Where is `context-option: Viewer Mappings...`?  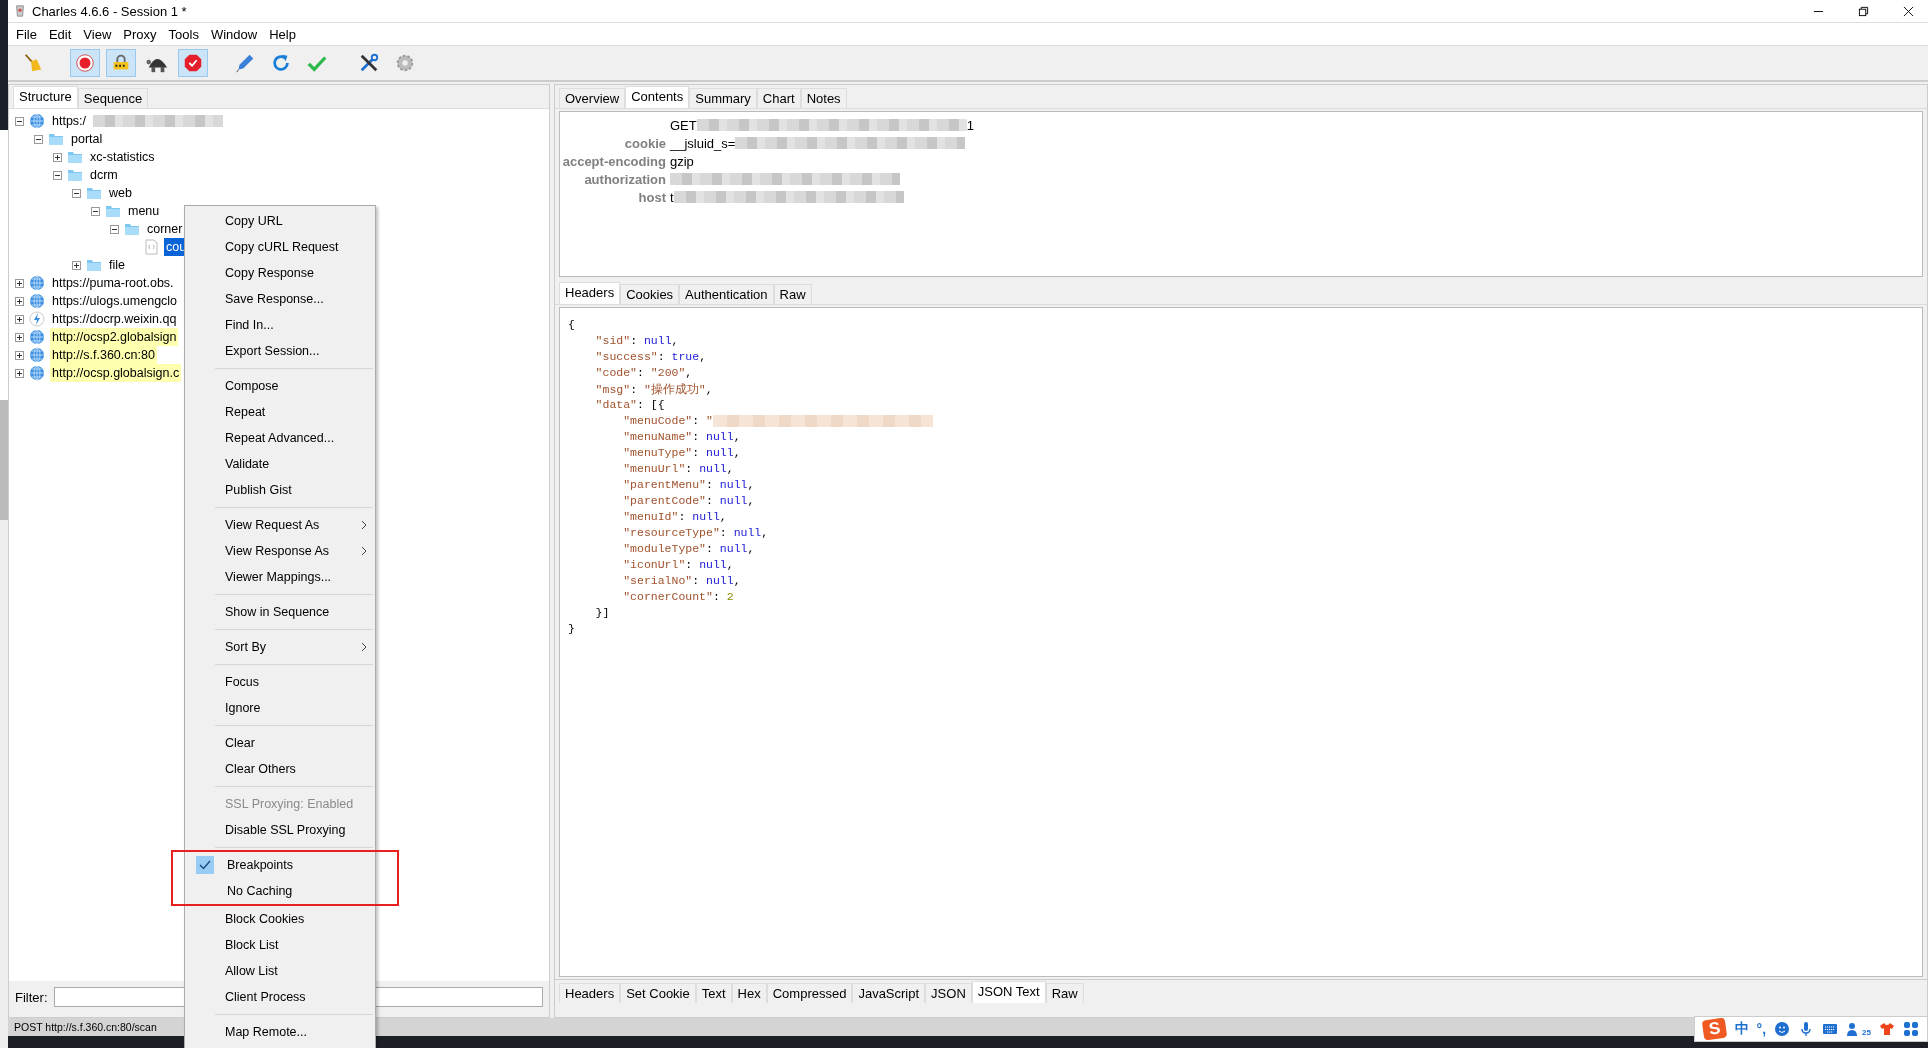 context-option: Viewer Mappings... is located at coordinates (280, 577).